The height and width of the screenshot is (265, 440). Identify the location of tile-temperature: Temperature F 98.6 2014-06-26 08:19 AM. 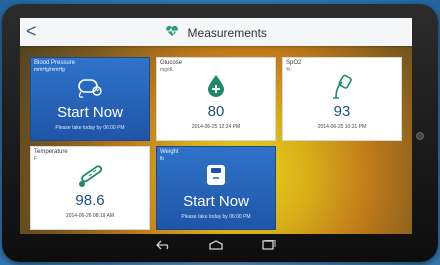
(90, 188).